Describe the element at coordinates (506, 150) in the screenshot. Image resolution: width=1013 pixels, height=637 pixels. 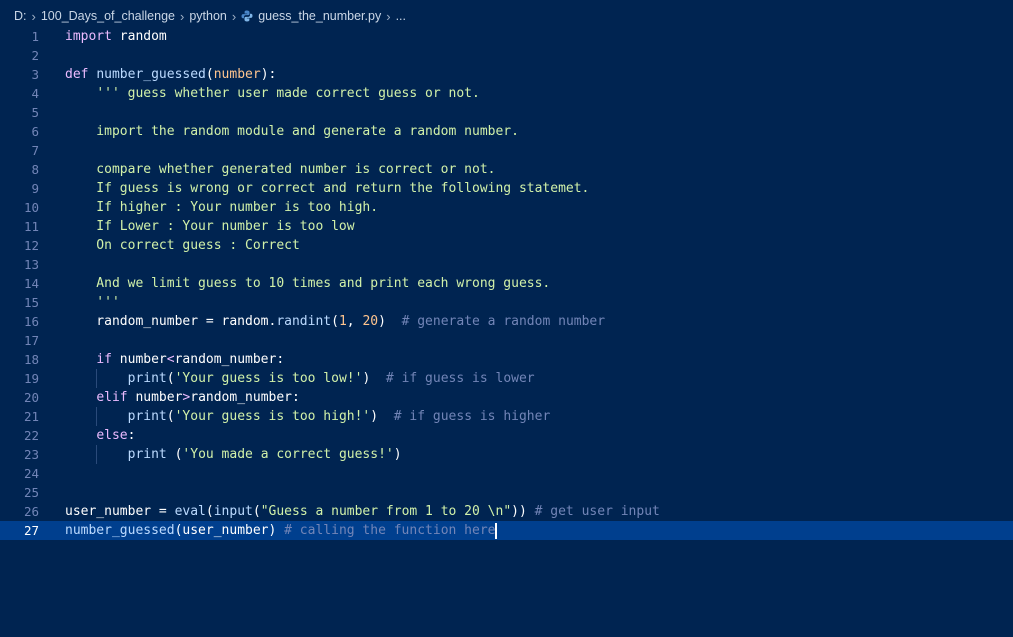
I see `code-line: 7` at that location.